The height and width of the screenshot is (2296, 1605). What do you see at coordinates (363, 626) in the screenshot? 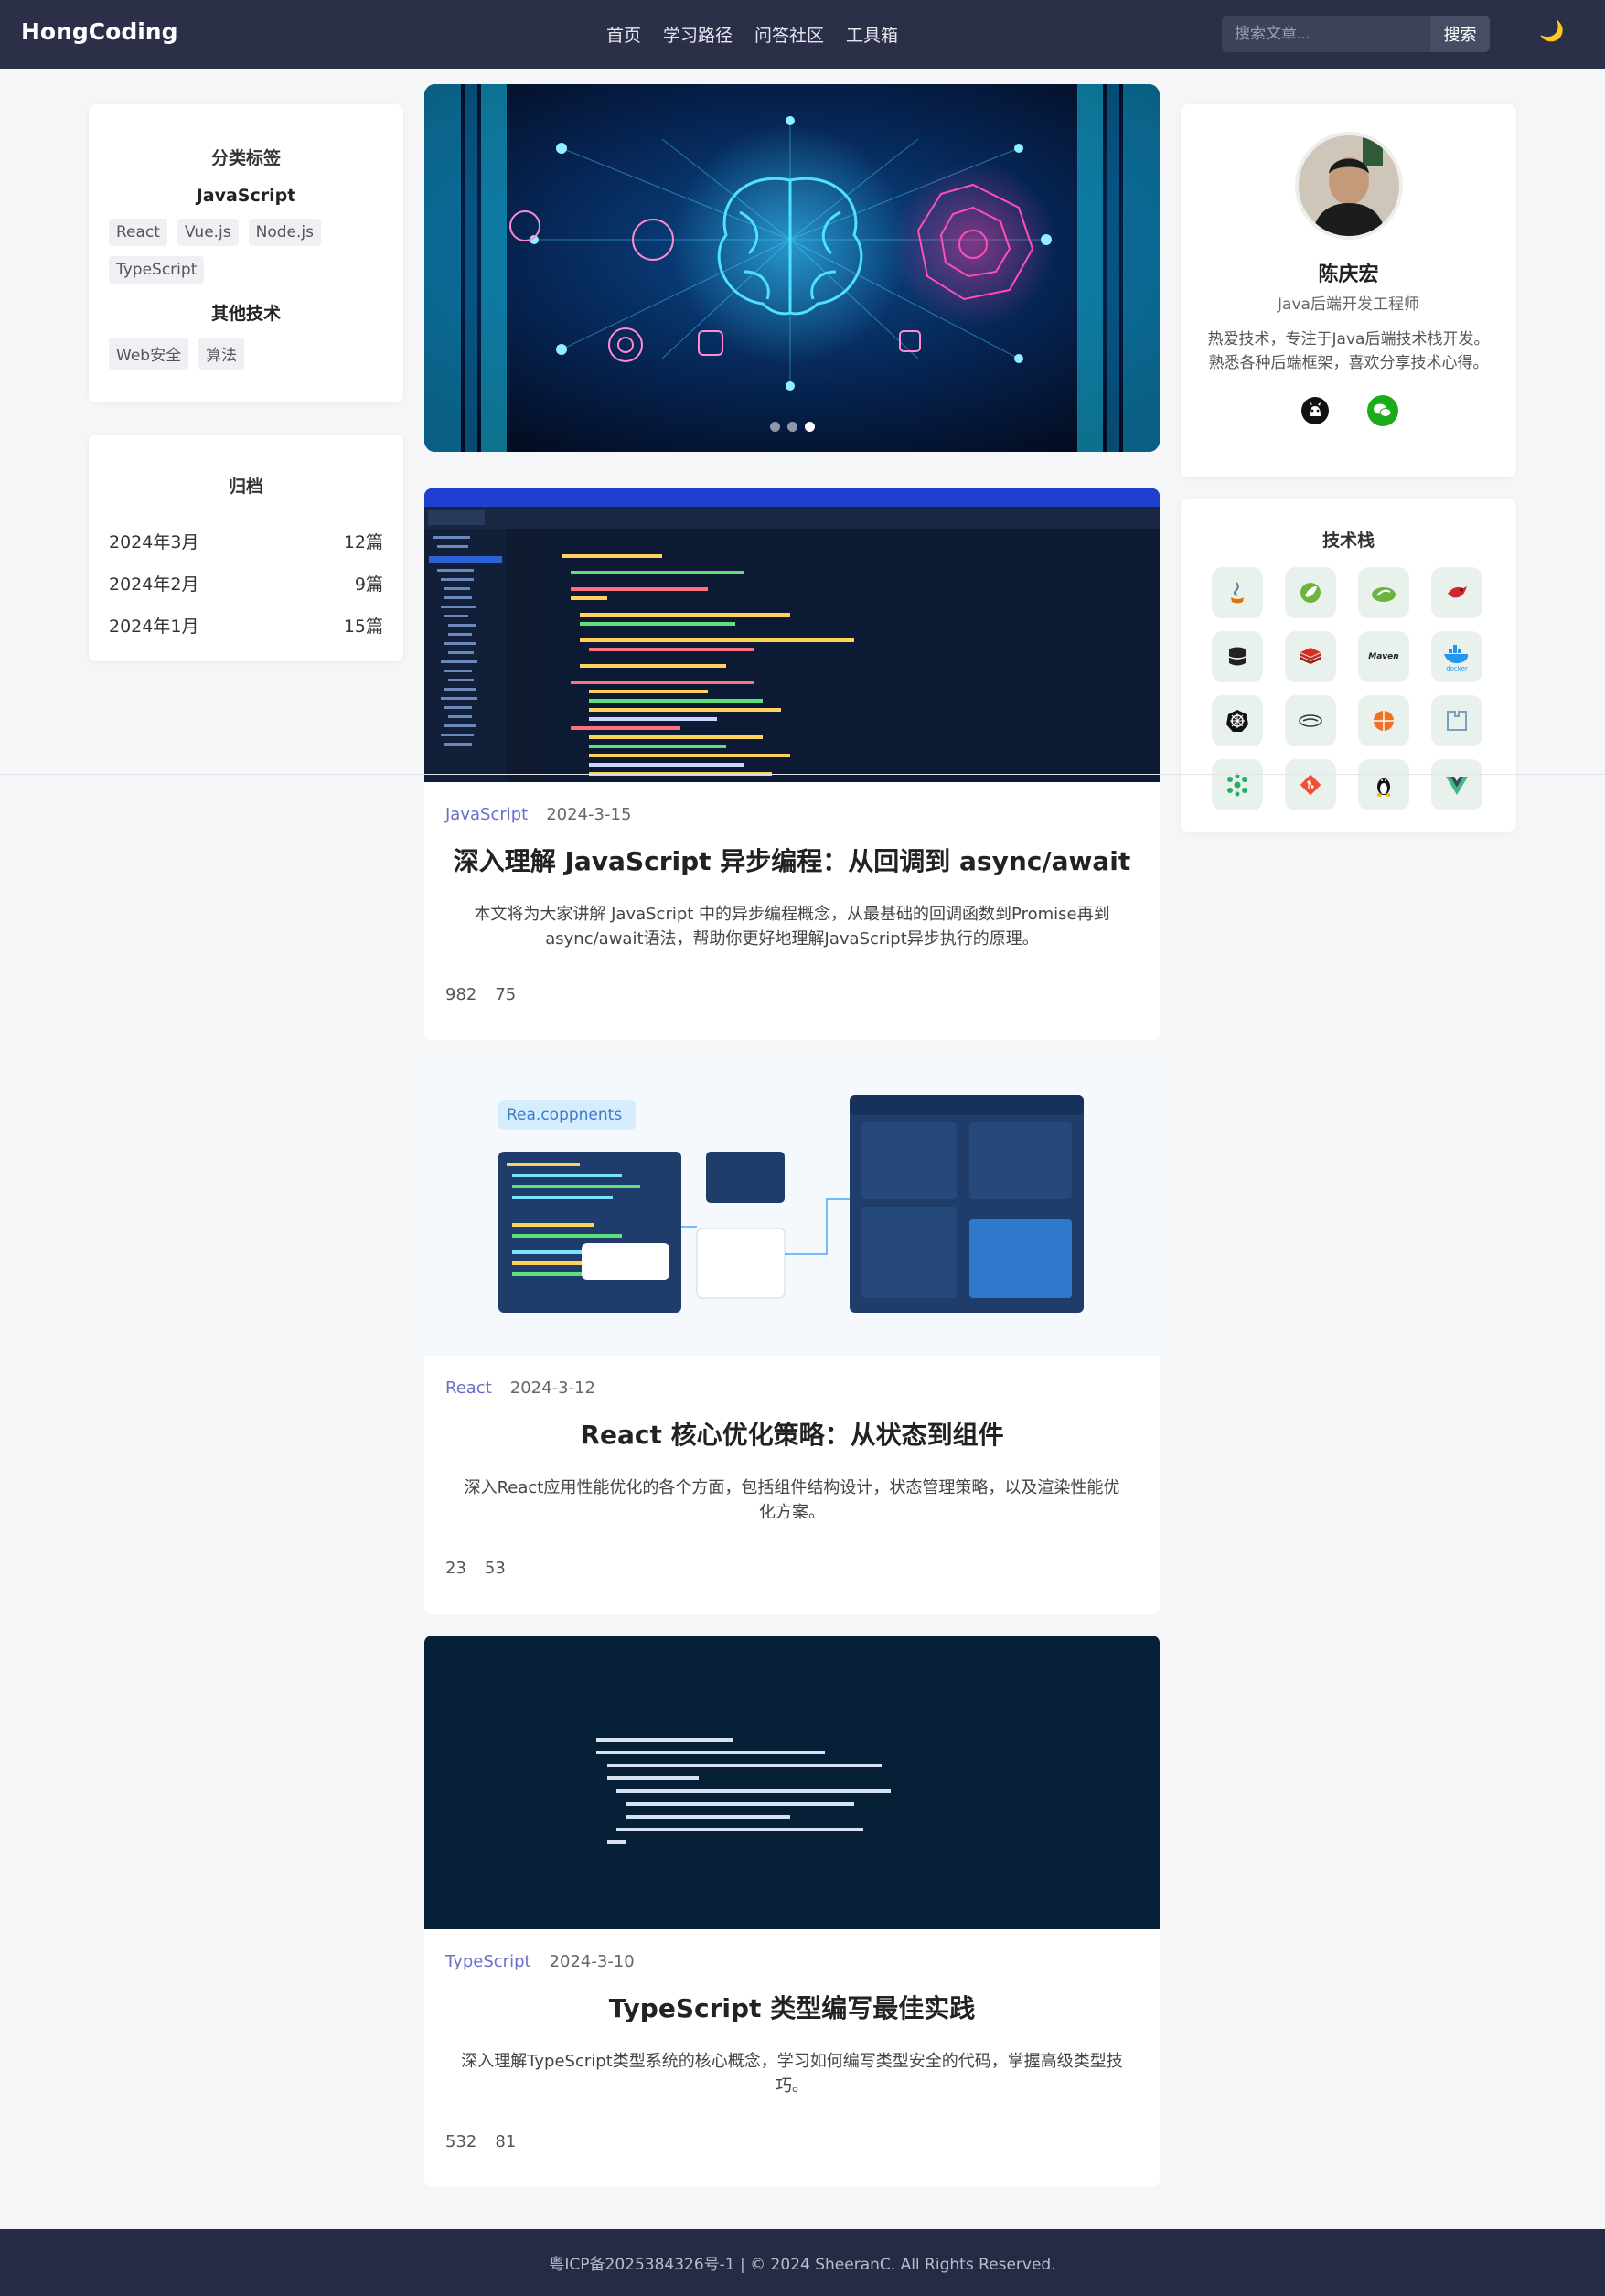
I see `archive-count: 15篇` at bounding box center [363, 626].